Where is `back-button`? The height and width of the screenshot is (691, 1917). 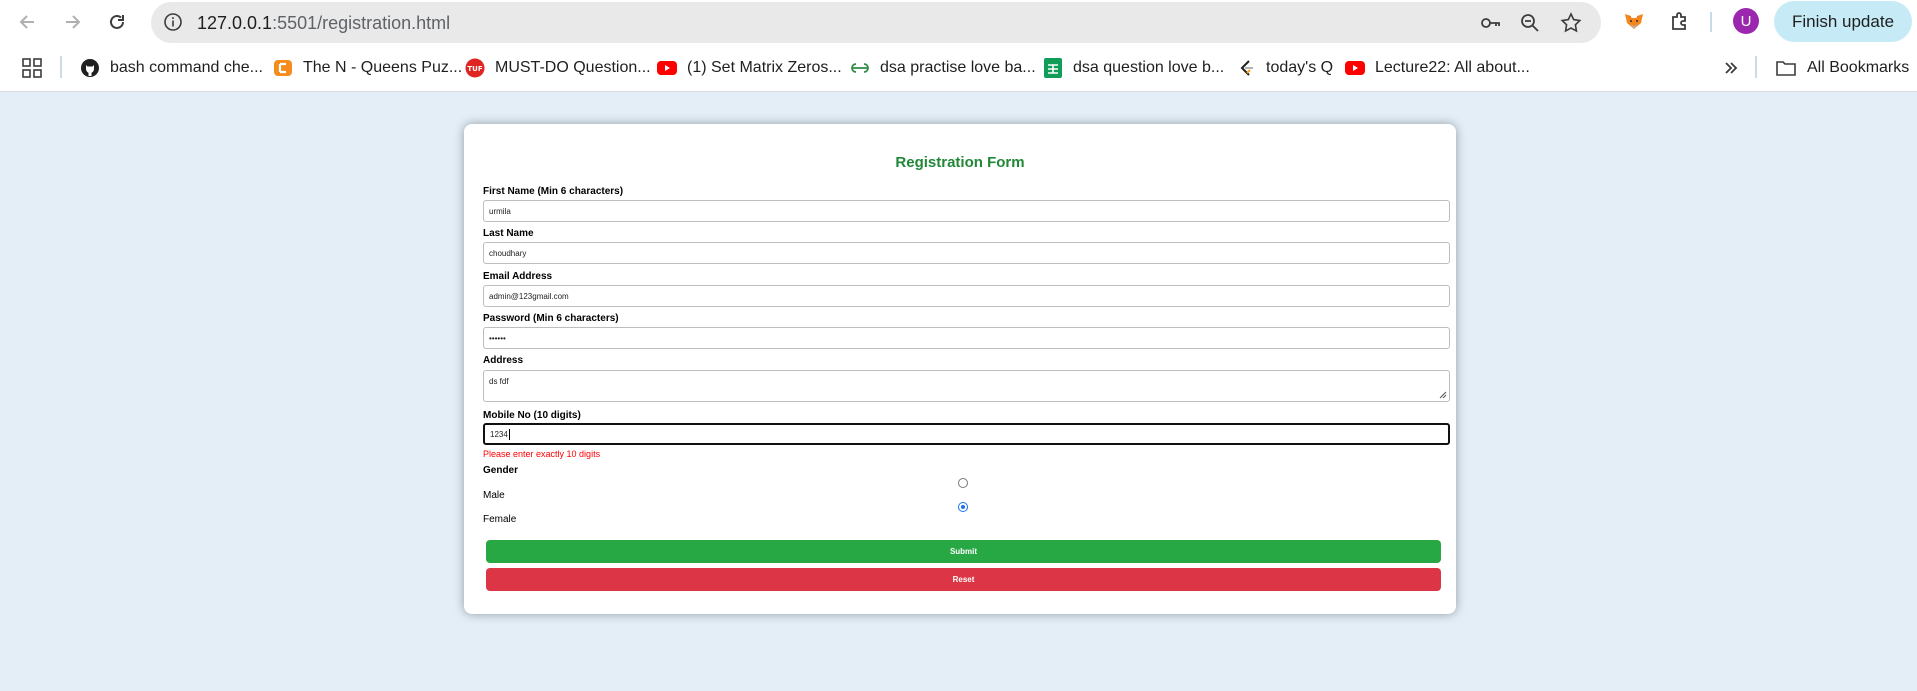
back-button is located at coordinates (28, 22).